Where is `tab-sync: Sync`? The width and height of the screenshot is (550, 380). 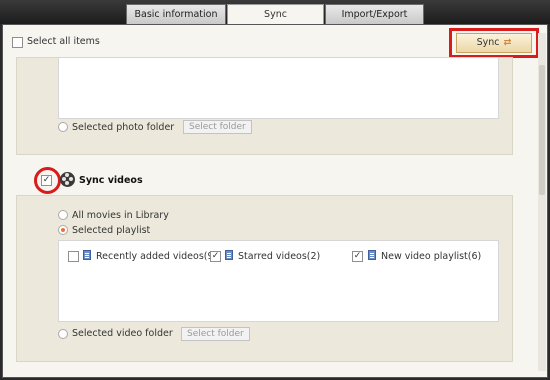 tab-sync: Sync is located at coordinates (275, 14).